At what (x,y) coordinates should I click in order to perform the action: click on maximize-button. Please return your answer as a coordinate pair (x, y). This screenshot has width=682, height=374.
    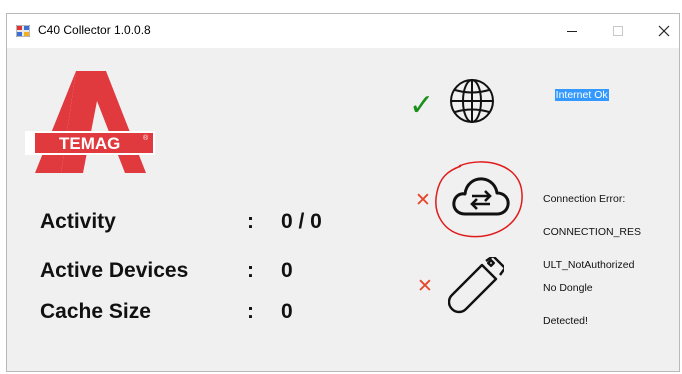
    Looking at the image, I should click on (618, 31).